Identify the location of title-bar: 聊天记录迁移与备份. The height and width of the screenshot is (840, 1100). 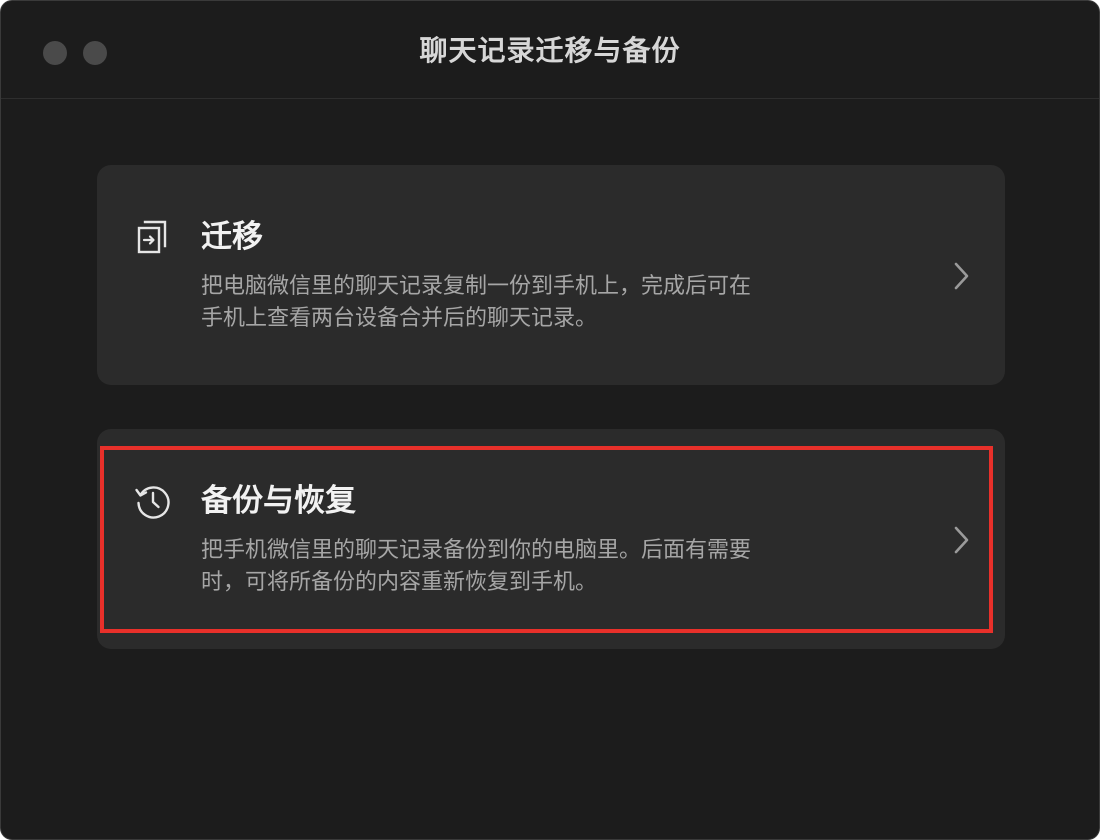
(550, 50).